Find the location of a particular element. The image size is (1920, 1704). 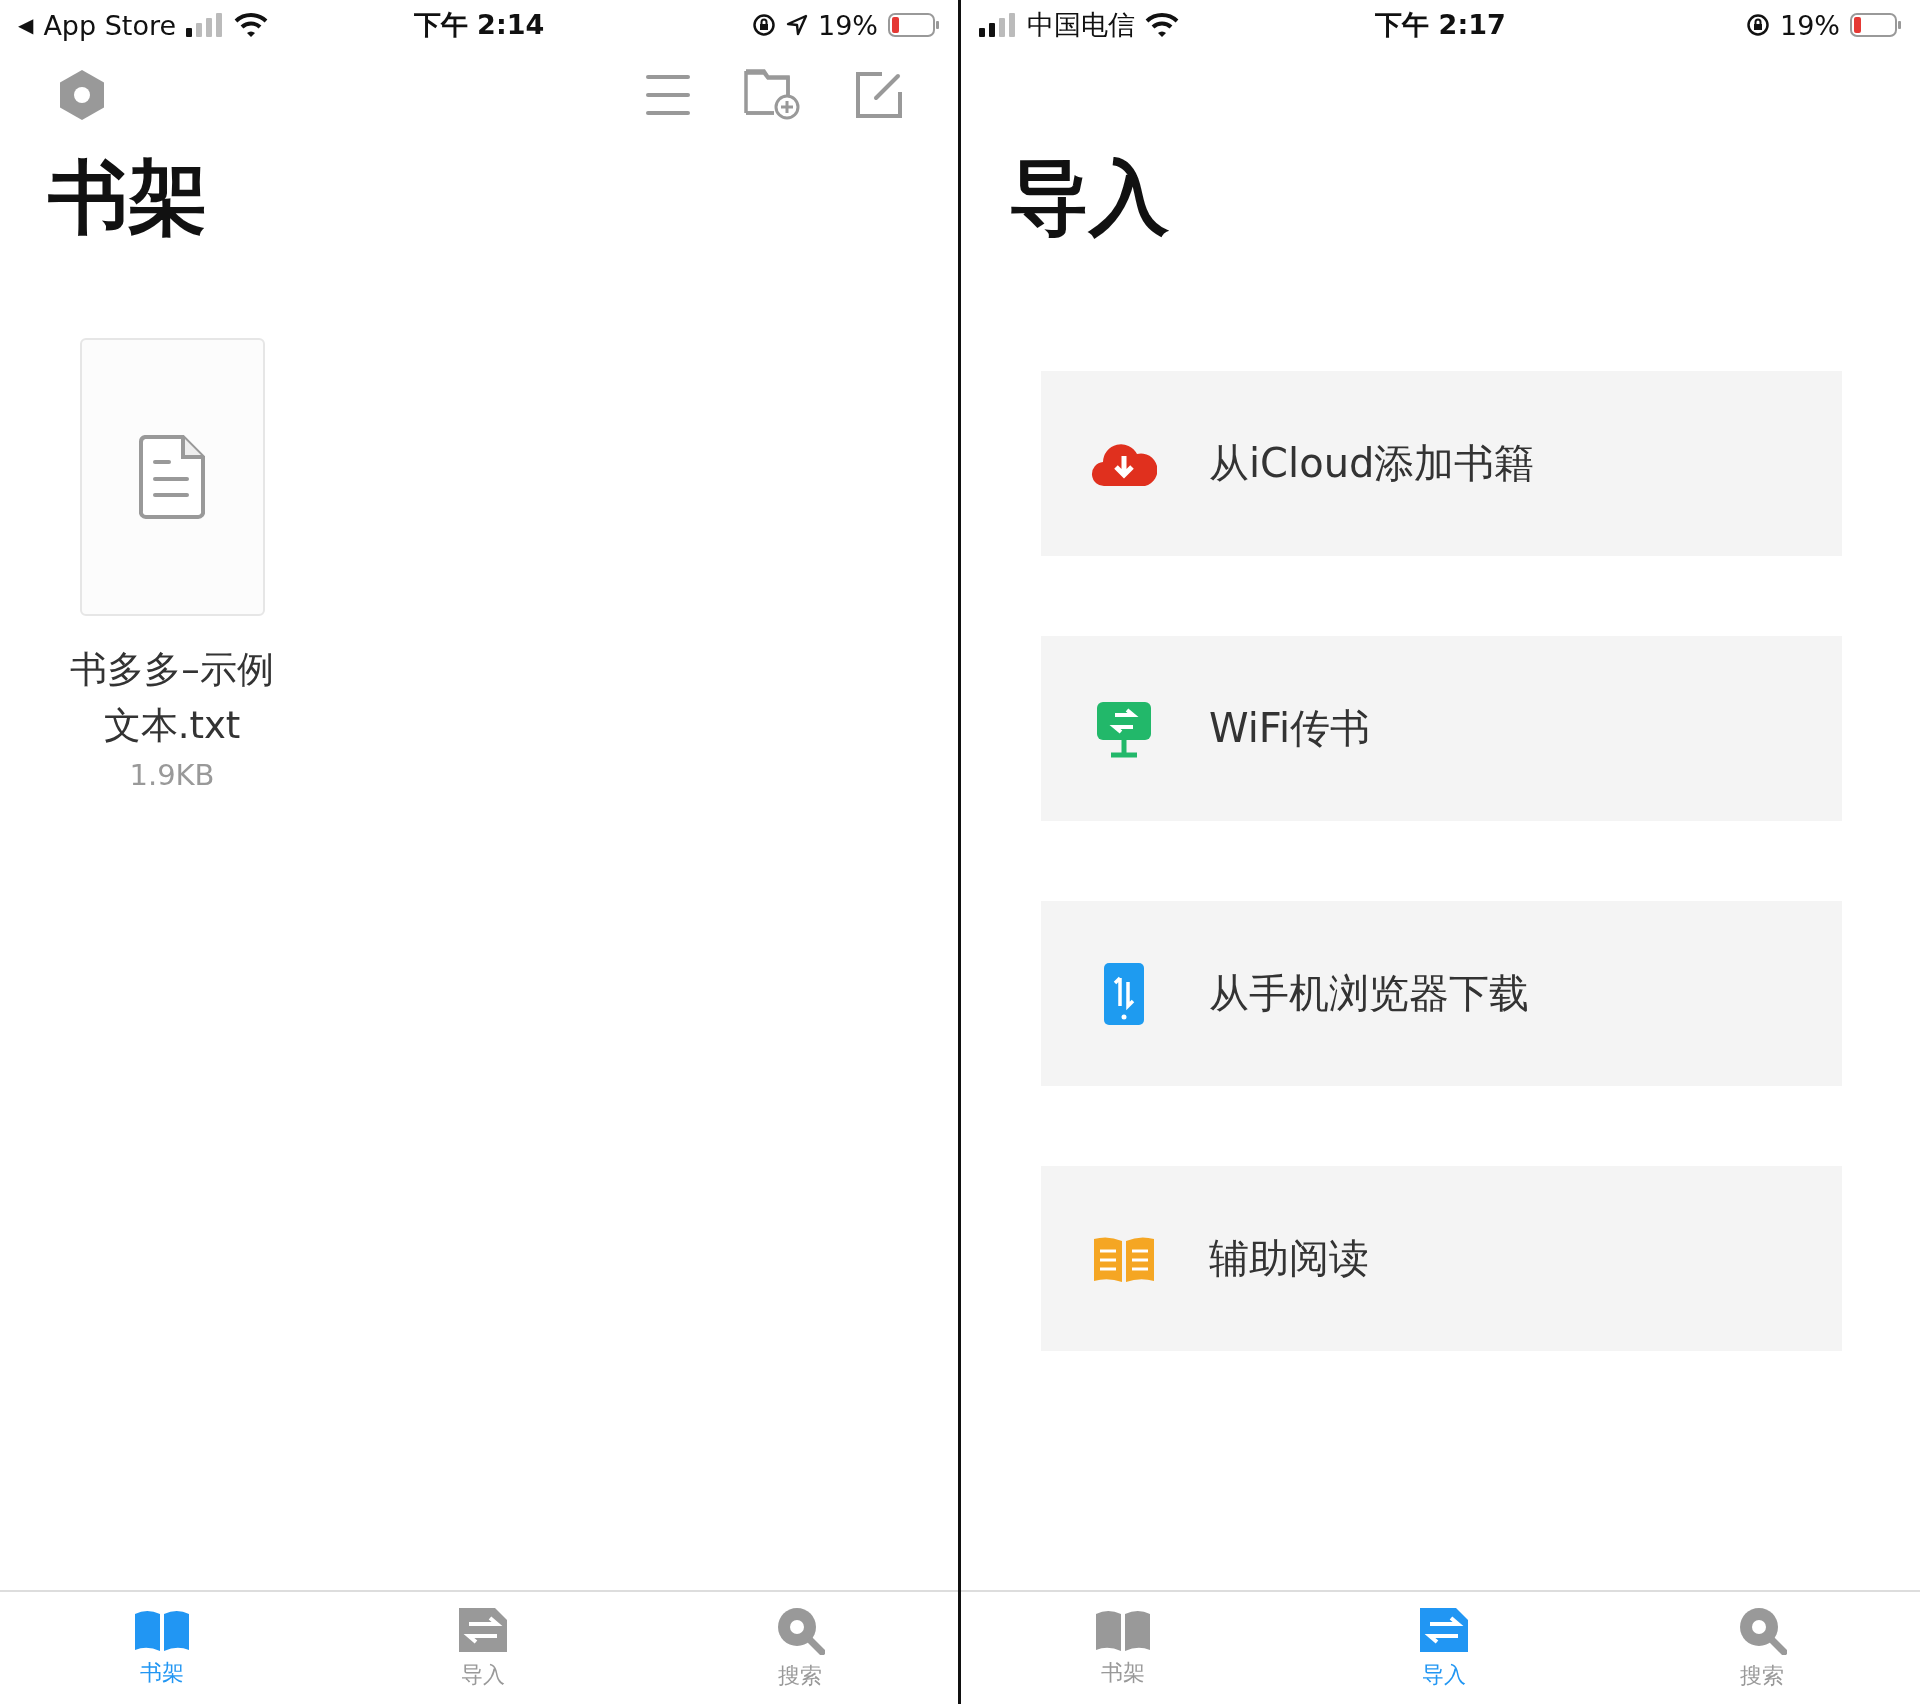

settings-icon is located at coordinates (82, 95).